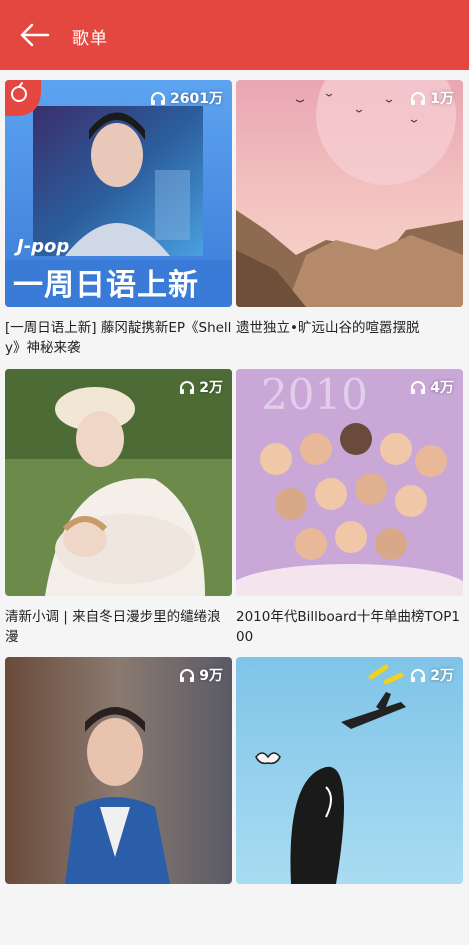 Image resolution: width=469 pixels, height=945 pixels. What do you see at coordinates (106, 285) in the screenshot?
I see `cover-label-main: 一周日语上新` at bounding box center [106, 285].